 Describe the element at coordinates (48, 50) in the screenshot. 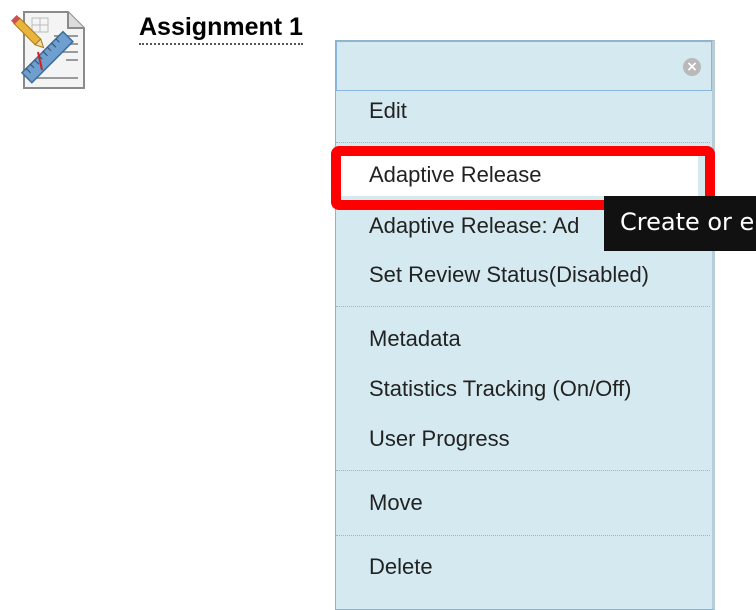

I see `assignment-icon` at that location.